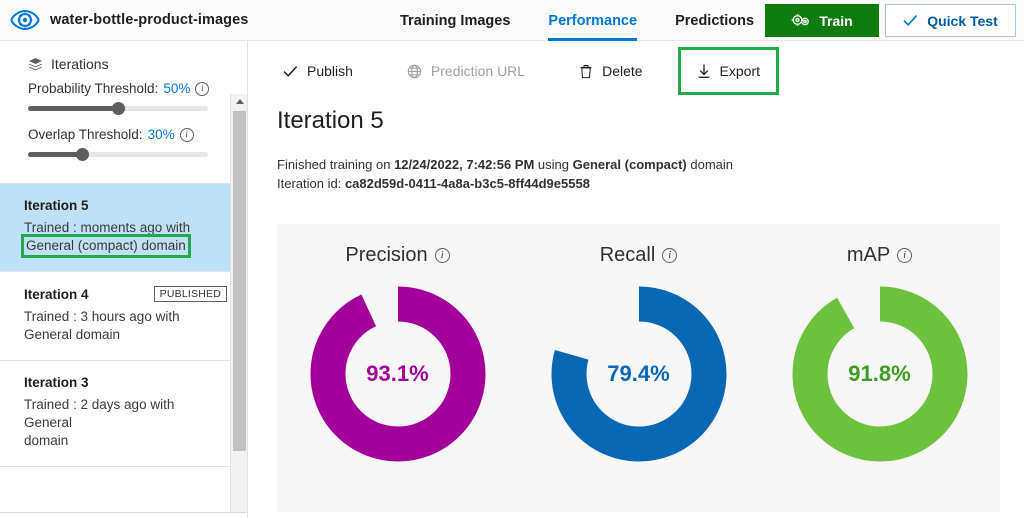  I want to click on map-info-icon: i, so click(905, 255).